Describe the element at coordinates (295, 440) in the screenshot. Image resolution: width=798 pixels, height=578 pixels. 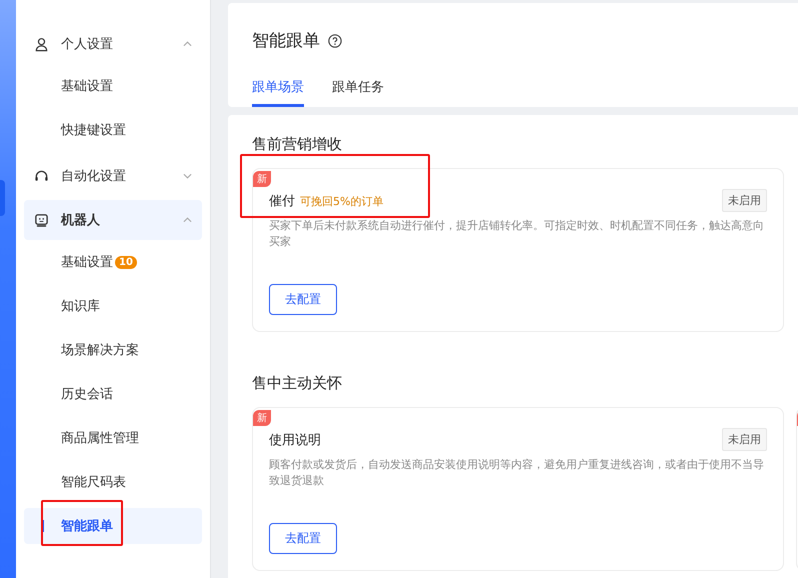
I see `card-title: 使用说明` at that location.